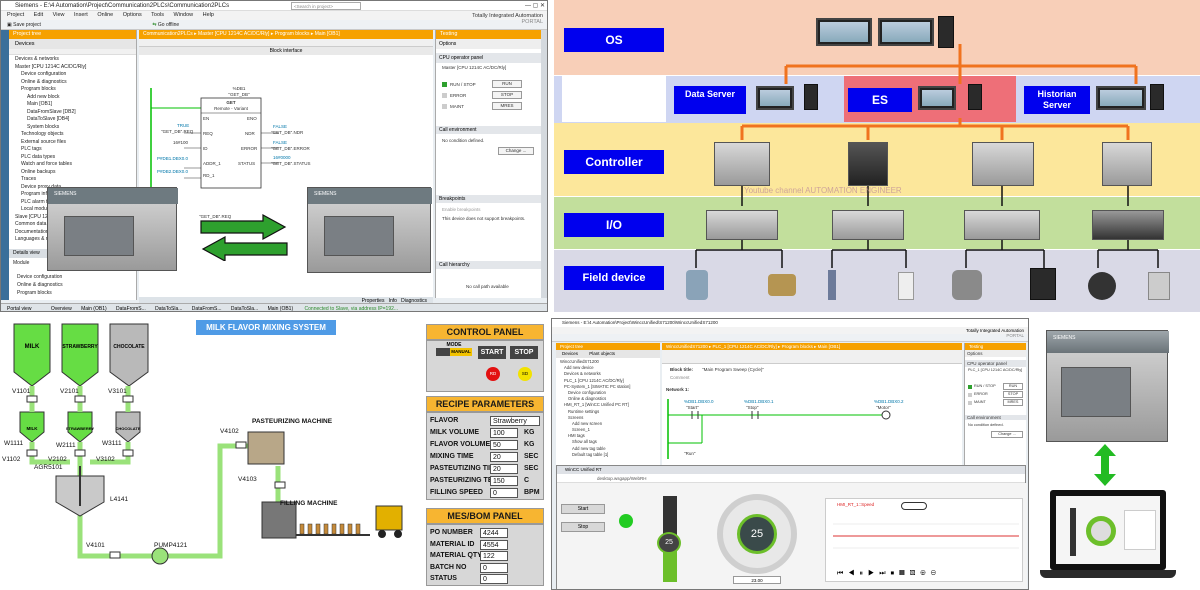  I want to click on tab-plant-objects: Plant objects, so click(602, 353).